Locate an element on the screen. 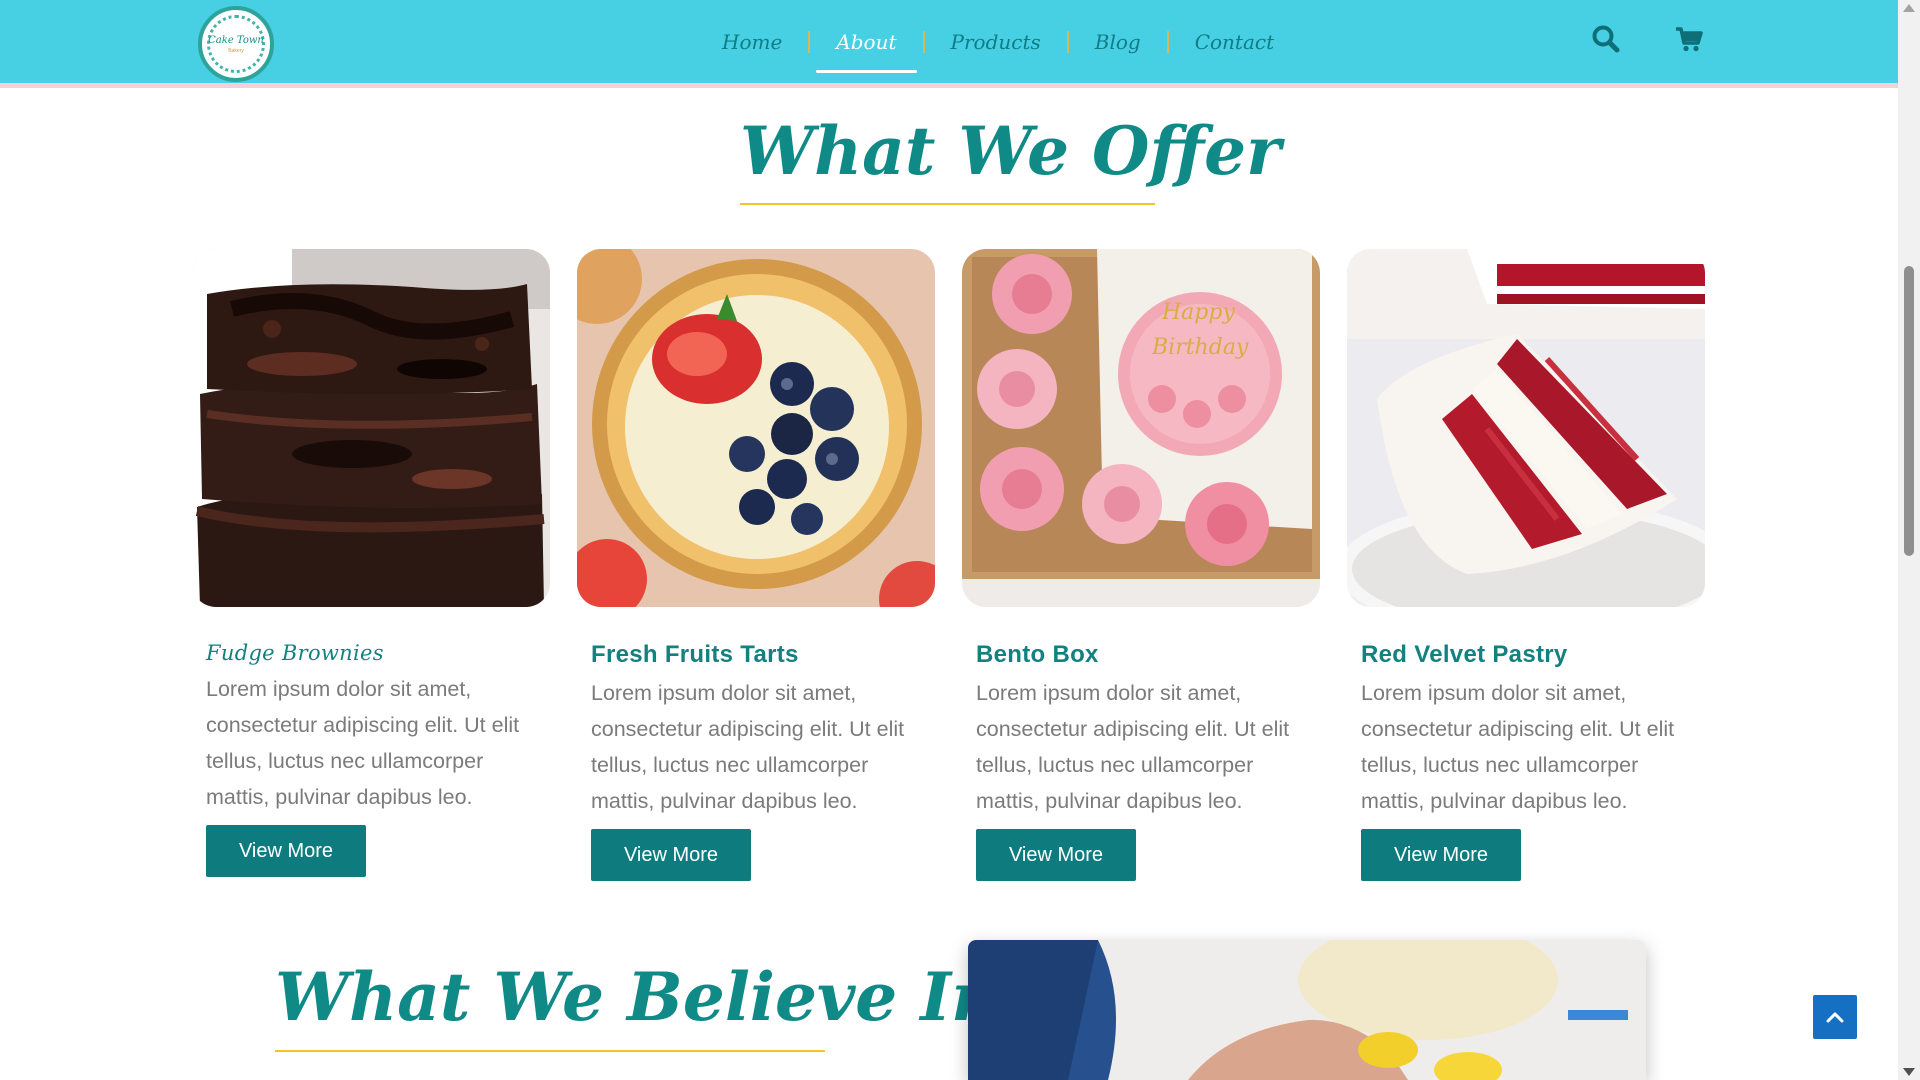 This screenshot has width=1920, height=1080. svg-text: Happy is located at coordinates (1198, 312).